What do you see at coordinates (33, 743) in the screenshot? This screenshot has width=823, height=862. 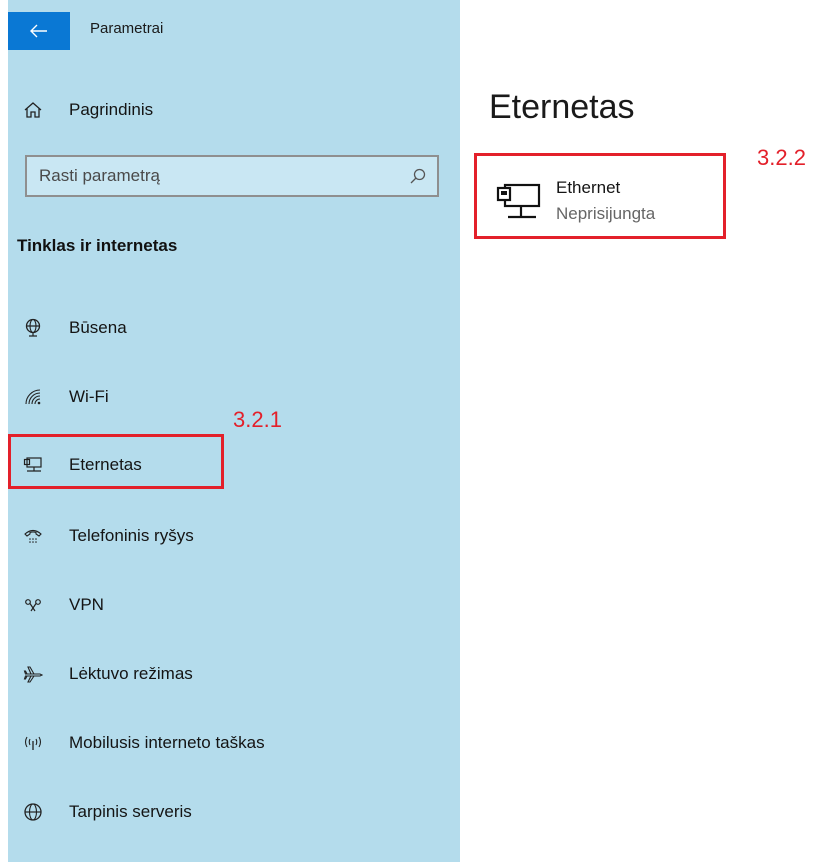 I see `hotspot-icon` at bounding box center [33, 743].